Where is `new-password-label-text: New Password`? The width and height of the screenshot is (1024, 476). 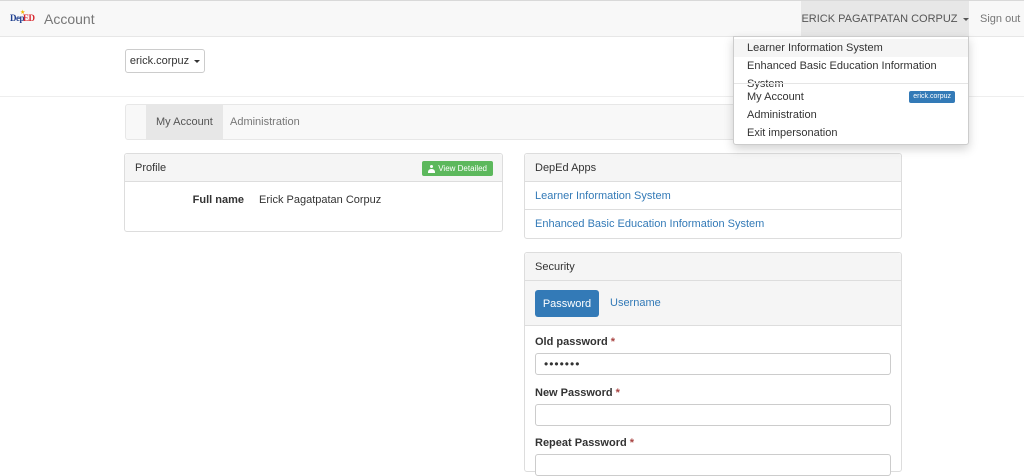 new-password-label-text: New Password is located at coordinates (574, 393).